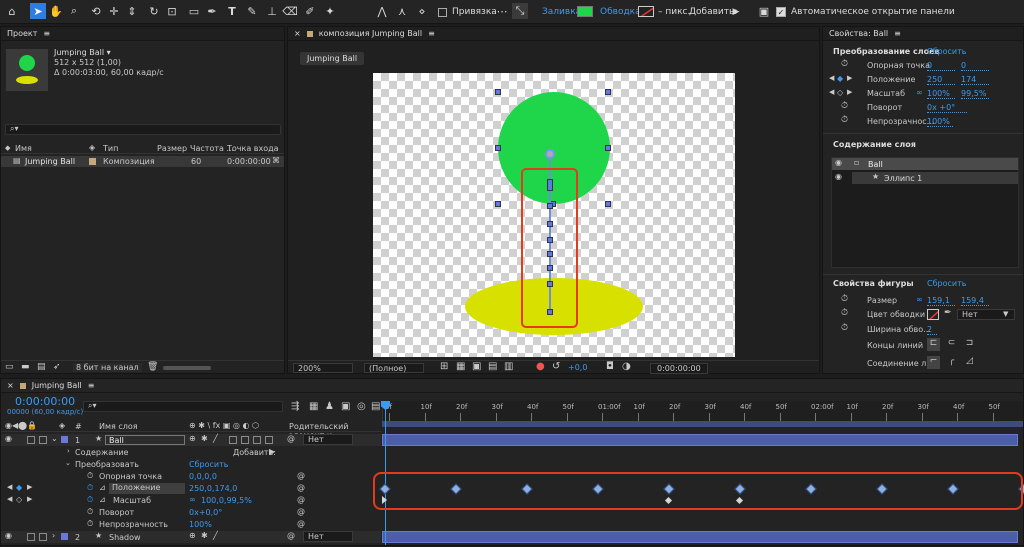 The image size is (1024, 547). Describe the element at coordinates (626, 366) in the screenshot. I see `show-snapshot-icon: ◑` at that location.